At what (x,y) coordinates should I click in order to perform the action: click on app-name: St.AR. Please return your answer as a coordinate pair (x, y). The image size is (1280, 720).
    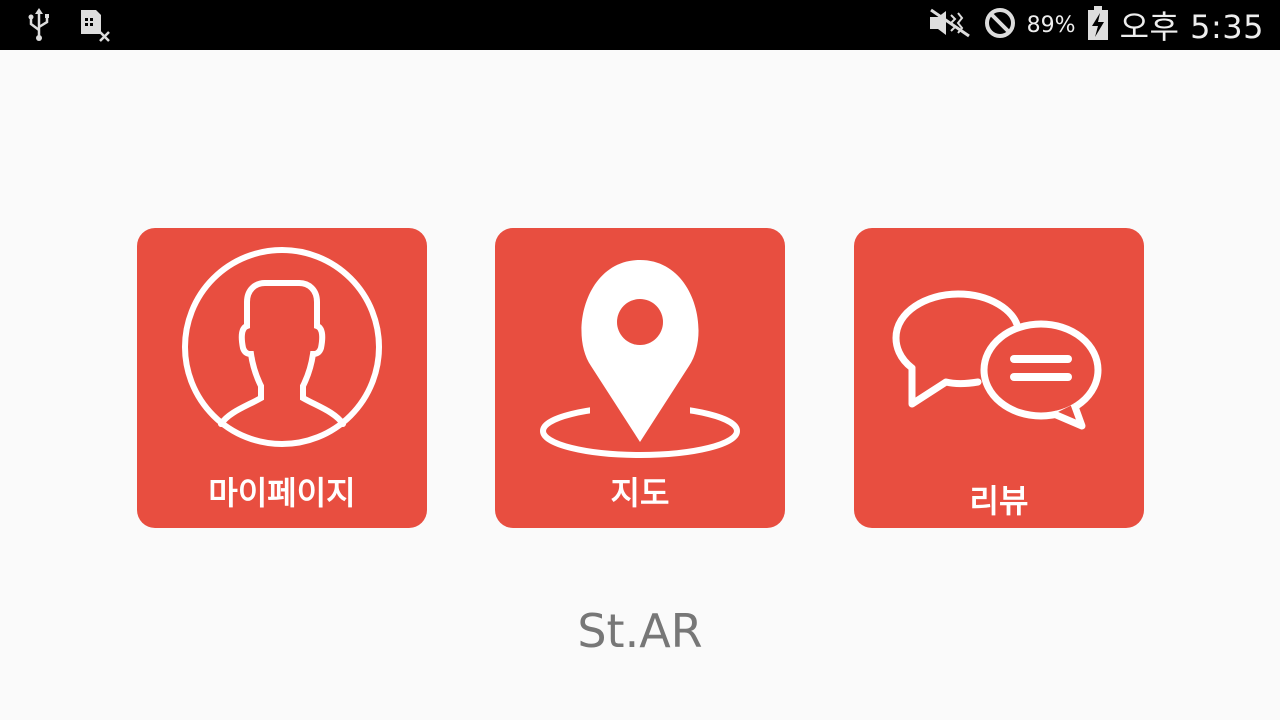
    Looking at the image, I should click on (640, 631).